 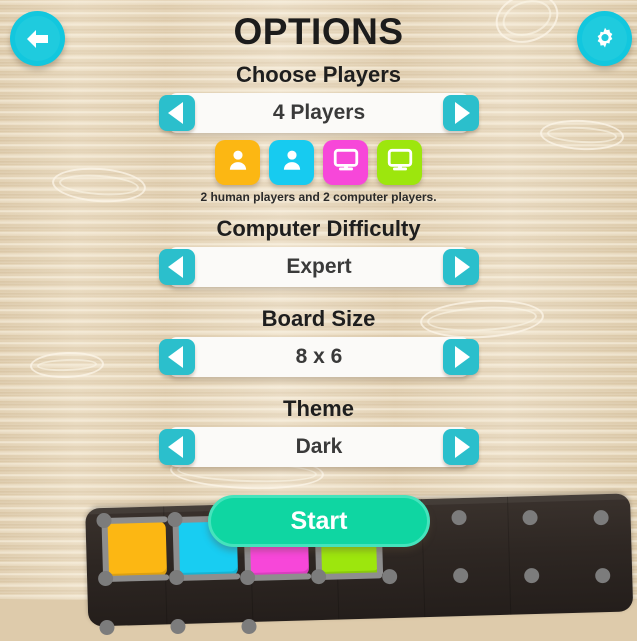 I want to click on players-caption: 2 human players and 2 computer players., so click(x=318, y=197).